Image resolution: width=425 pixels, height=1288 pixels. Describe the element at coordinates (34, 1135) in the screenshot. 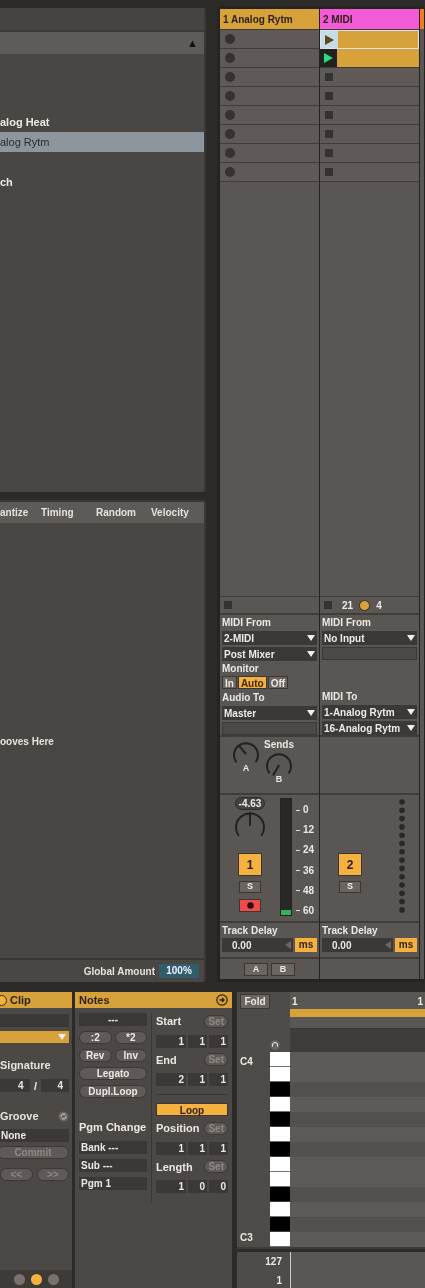

I see `groove-field: None` at that location.